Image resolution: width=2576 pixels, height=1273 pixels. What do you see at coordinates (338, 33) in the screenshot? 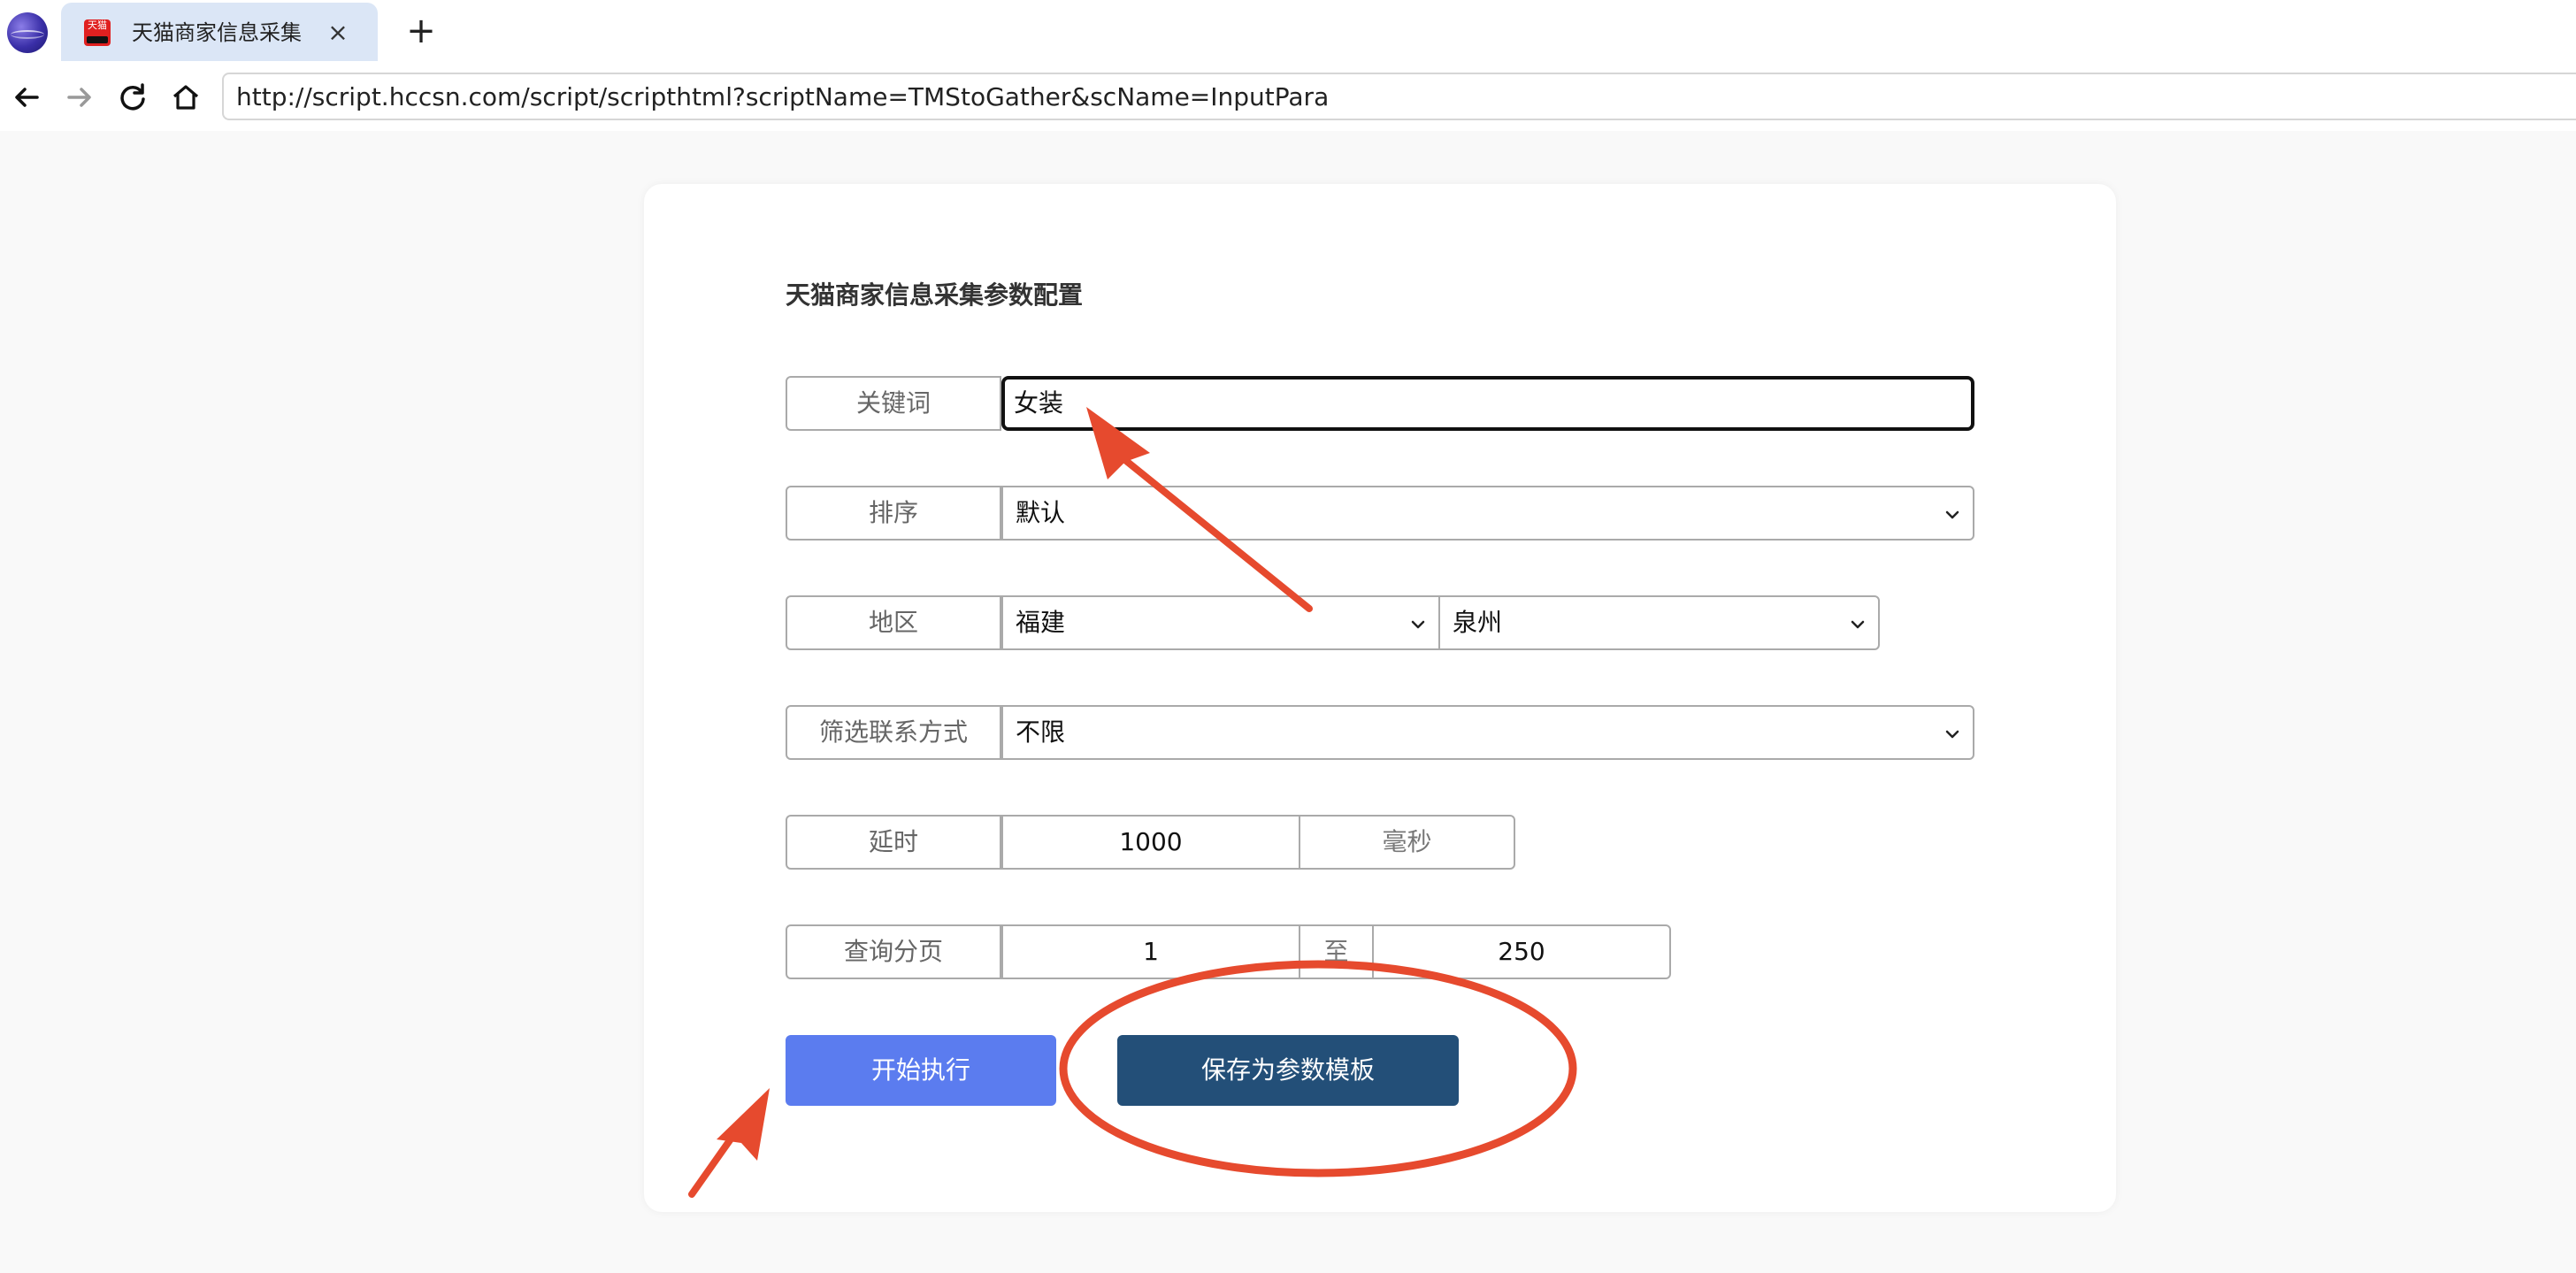
I see `close-tab-icon: ×` at bounding box center [338, 33].